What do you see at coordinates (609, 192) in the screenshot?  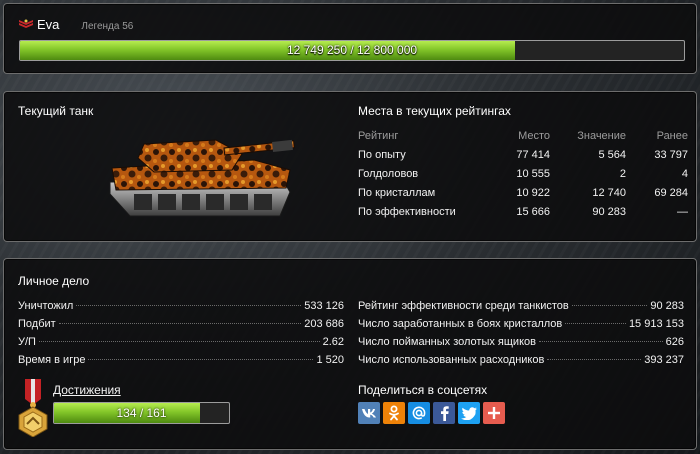 I see `rating-value: 12 740` at bounding box center [609, 192].